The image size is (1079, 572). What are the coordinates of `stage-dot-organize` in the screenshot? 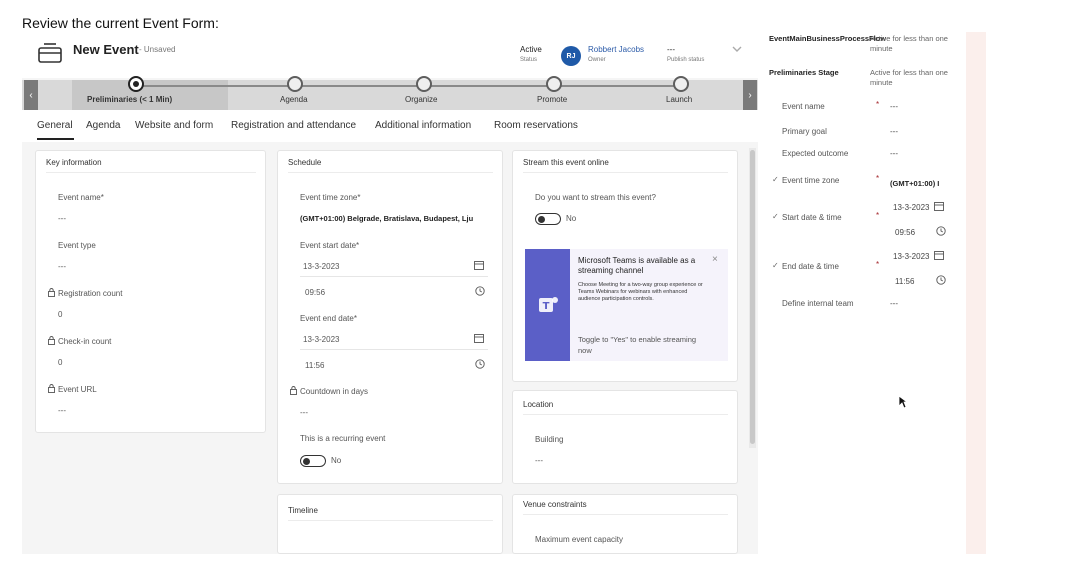 It's located at (424, 84).